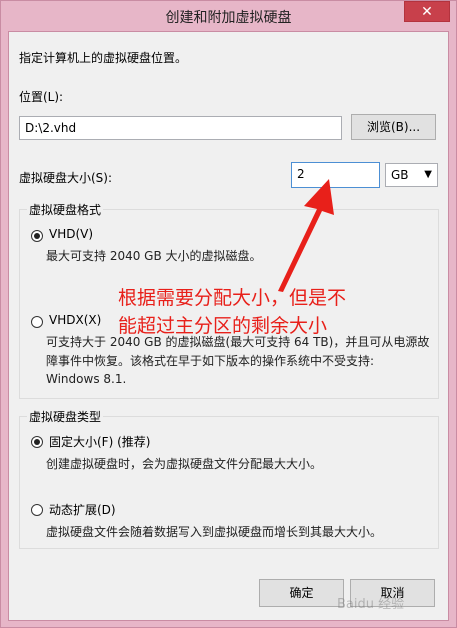  What do you see at coordinates (103, 58) in the screenshot?
I see `intro-text: 指定计算机上的虚拟硬盘位置。` at bounding box center [103, 58].